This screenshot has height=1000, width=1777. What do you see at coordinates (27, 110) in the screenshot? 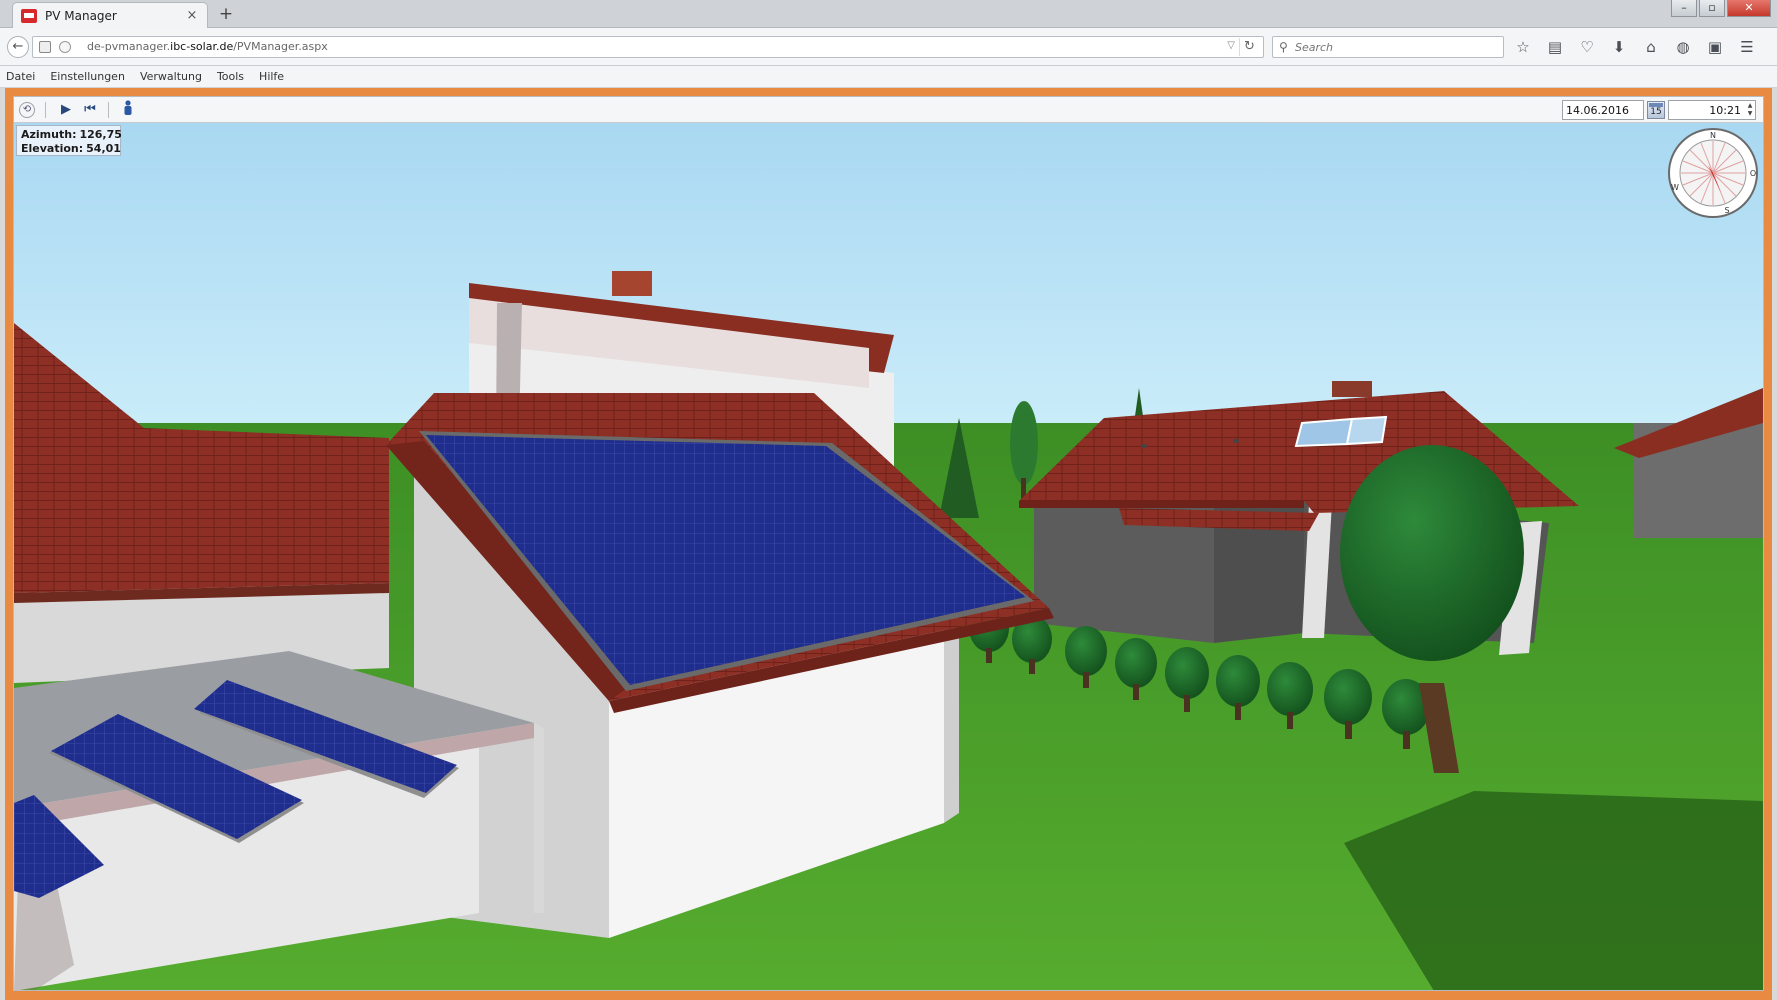
I see `reset-view-button: ⟲` at bounding box center [27, 110].